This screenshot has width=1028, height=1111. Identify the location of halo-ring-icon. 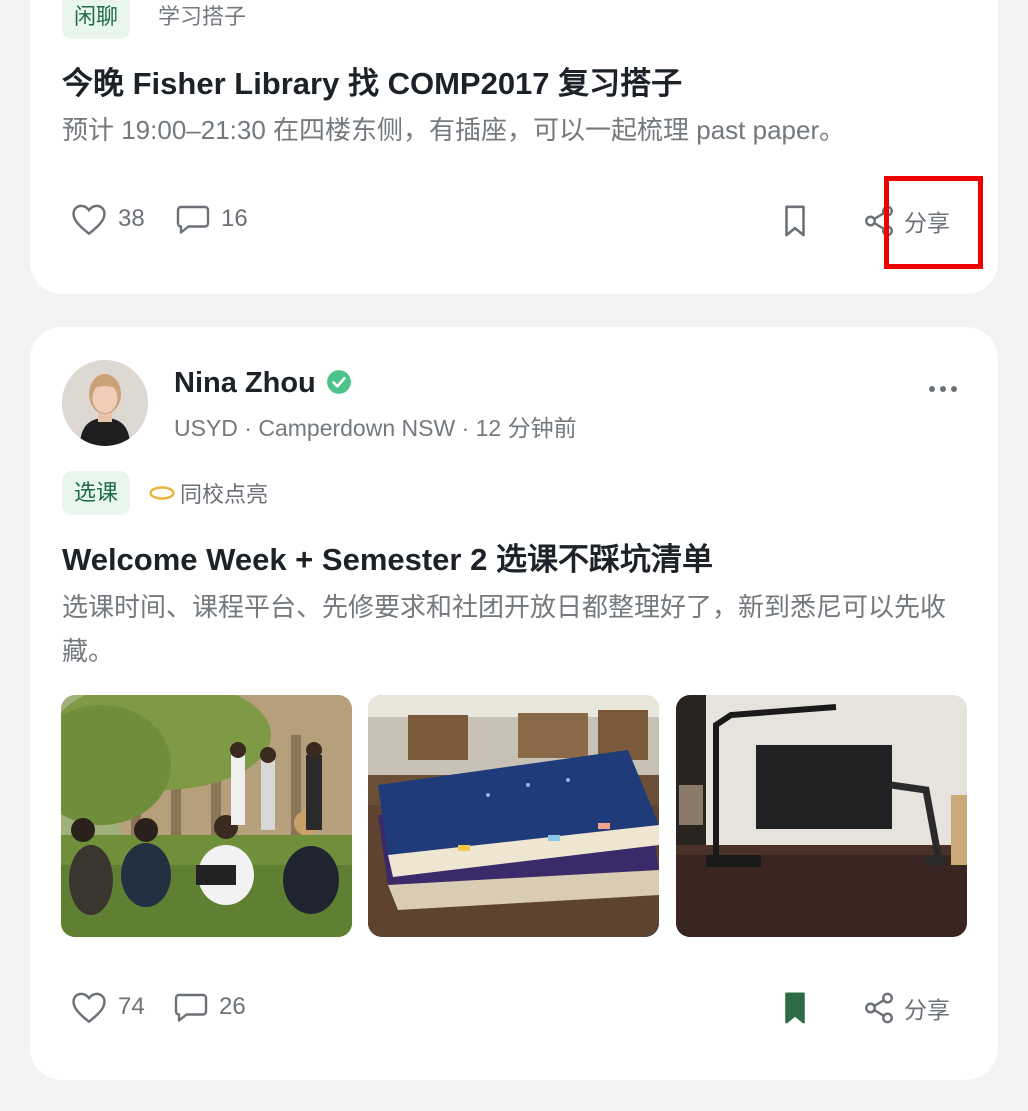
(162, 493).